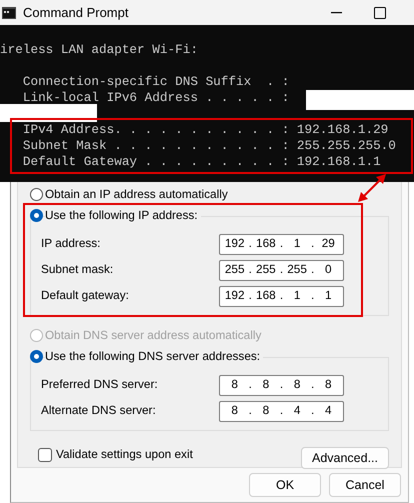  I want to click on terminal-icon, so click(9, 12).